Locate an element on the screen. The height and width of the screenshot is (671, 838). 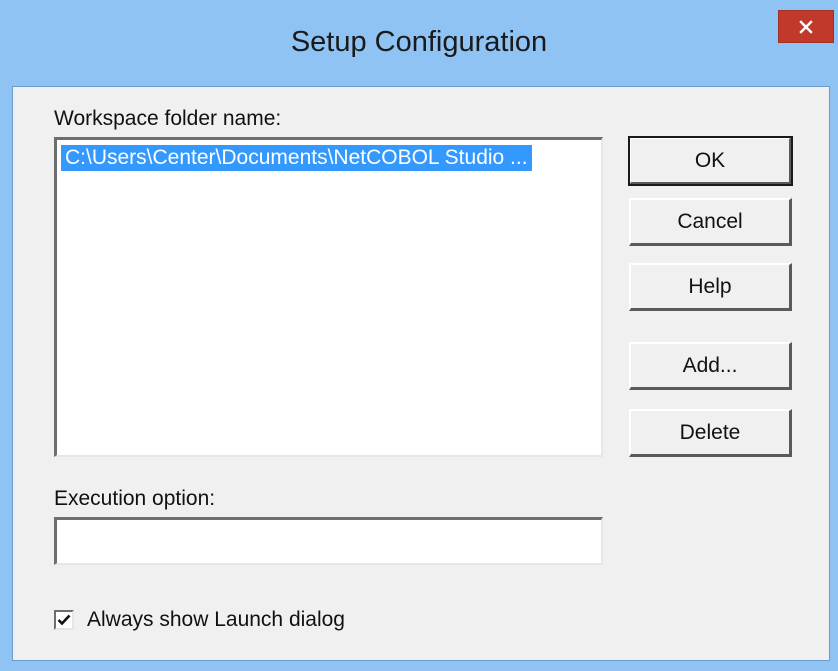
close-icon is located at coordinates (806, 26).